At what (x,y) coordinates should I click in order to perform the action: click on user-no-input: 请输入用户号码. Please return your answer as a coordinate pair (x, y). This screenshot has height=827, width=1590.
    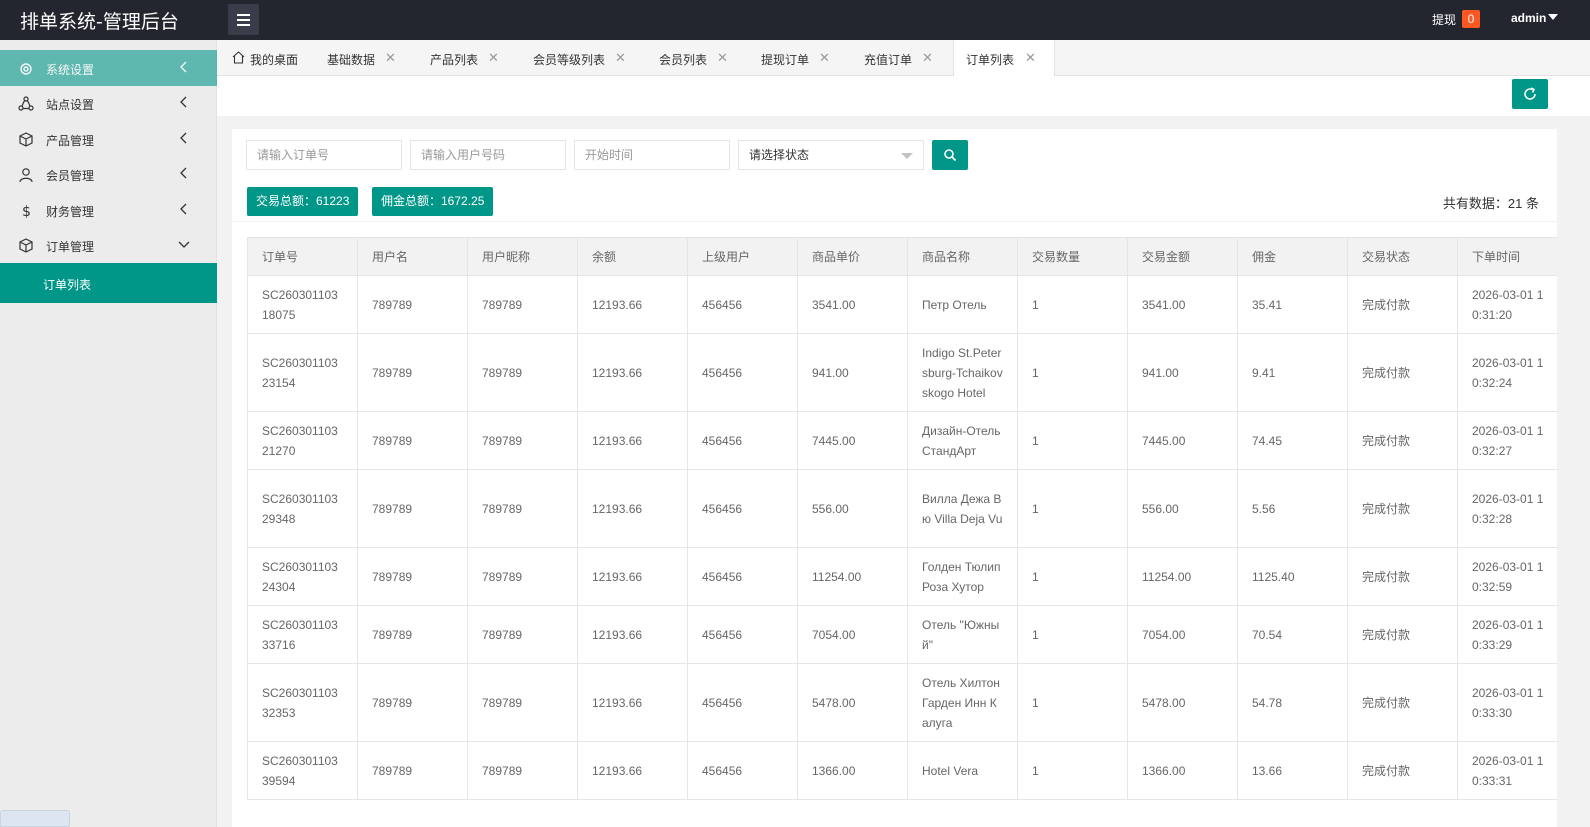
    Looking at the image, I should click on (488, 155).